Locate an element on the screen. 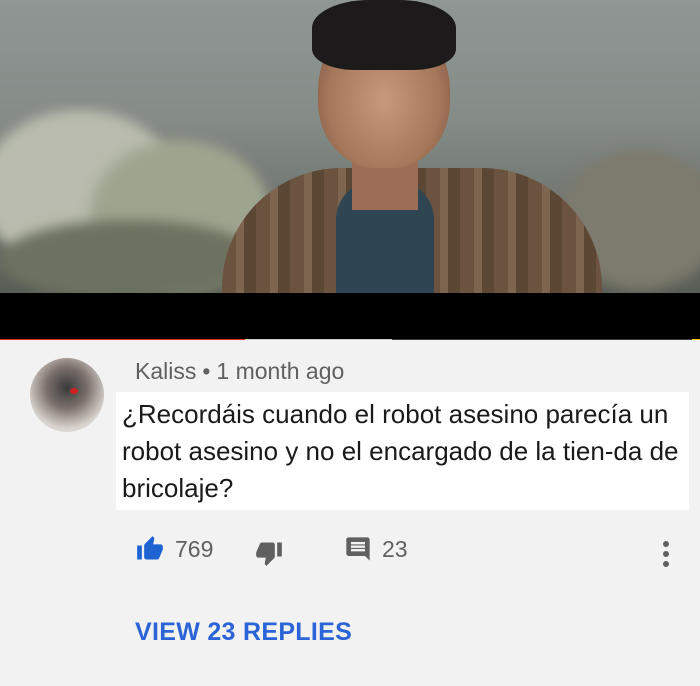 The height and width of the screenshot is (686, 700). more-vert-icon is located at coordinates (666, 554).